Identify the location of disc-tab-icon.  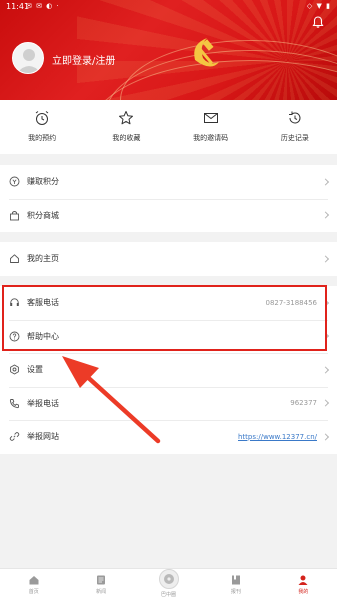
(168, 579).